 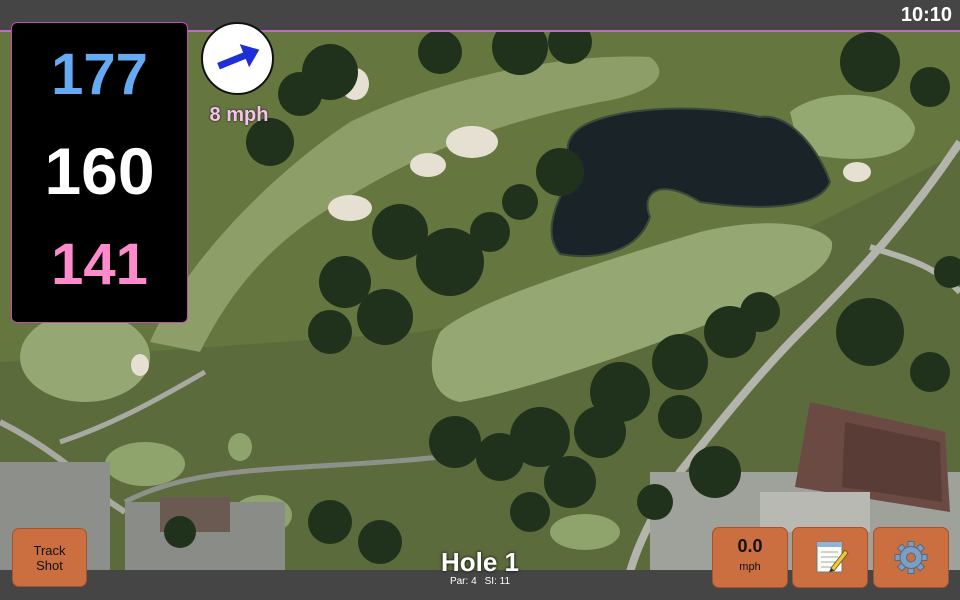 I want to click on clock: 10:10, so click(x=926, y=15).